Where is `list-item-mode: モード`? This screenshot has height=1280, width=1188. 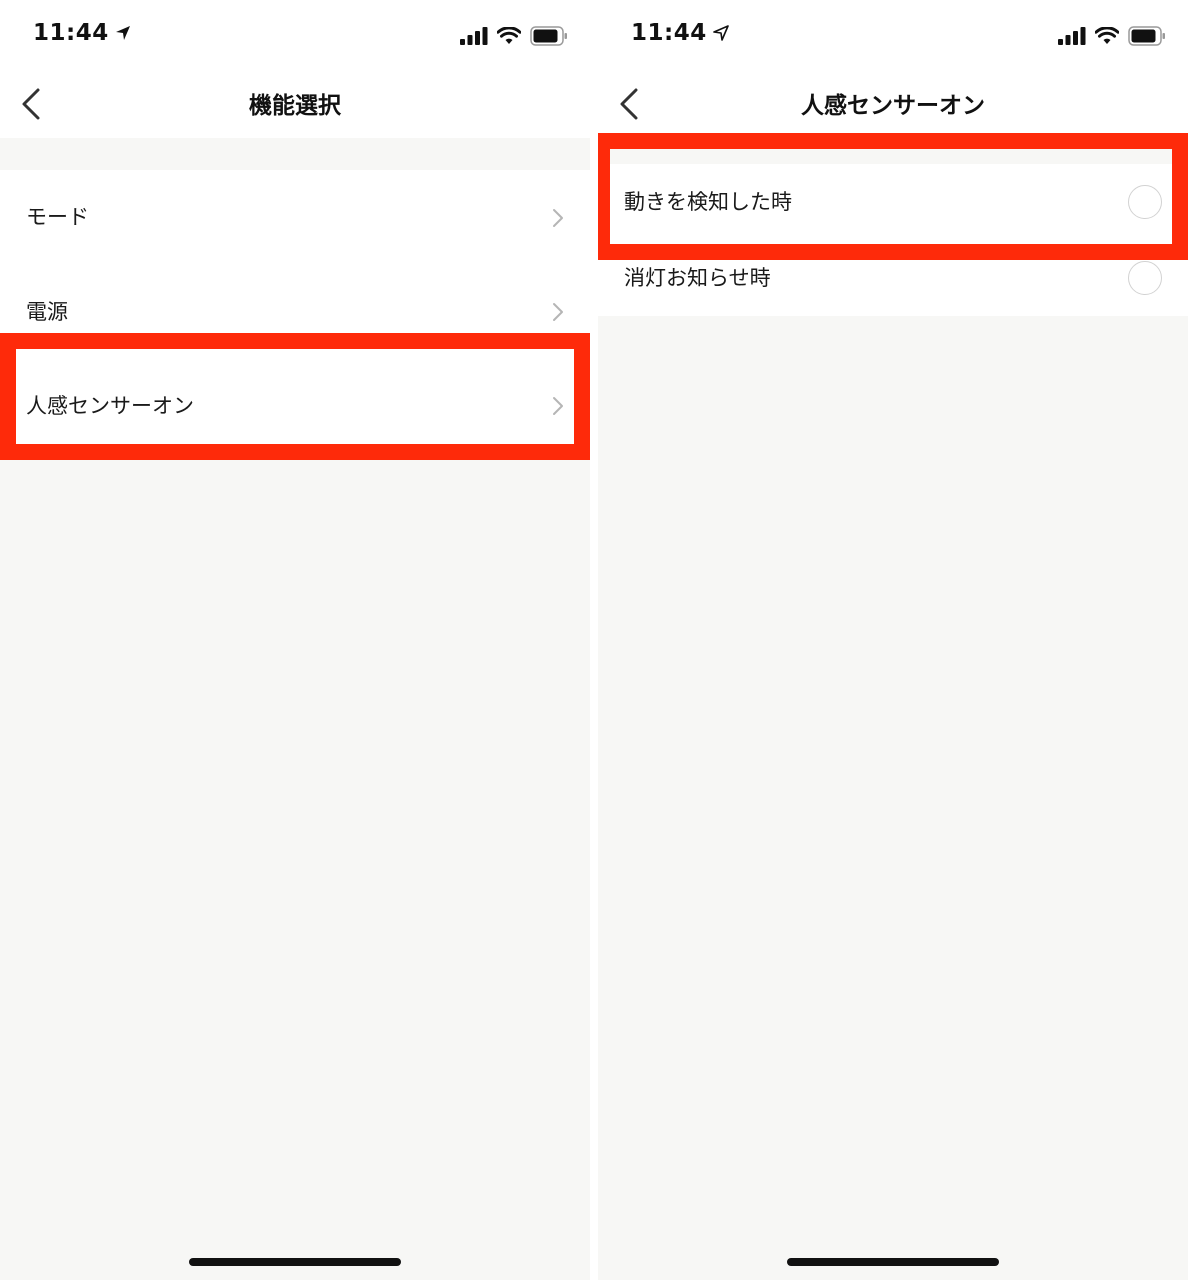 list-item-mode: モード is located at coordinates (295, 217).